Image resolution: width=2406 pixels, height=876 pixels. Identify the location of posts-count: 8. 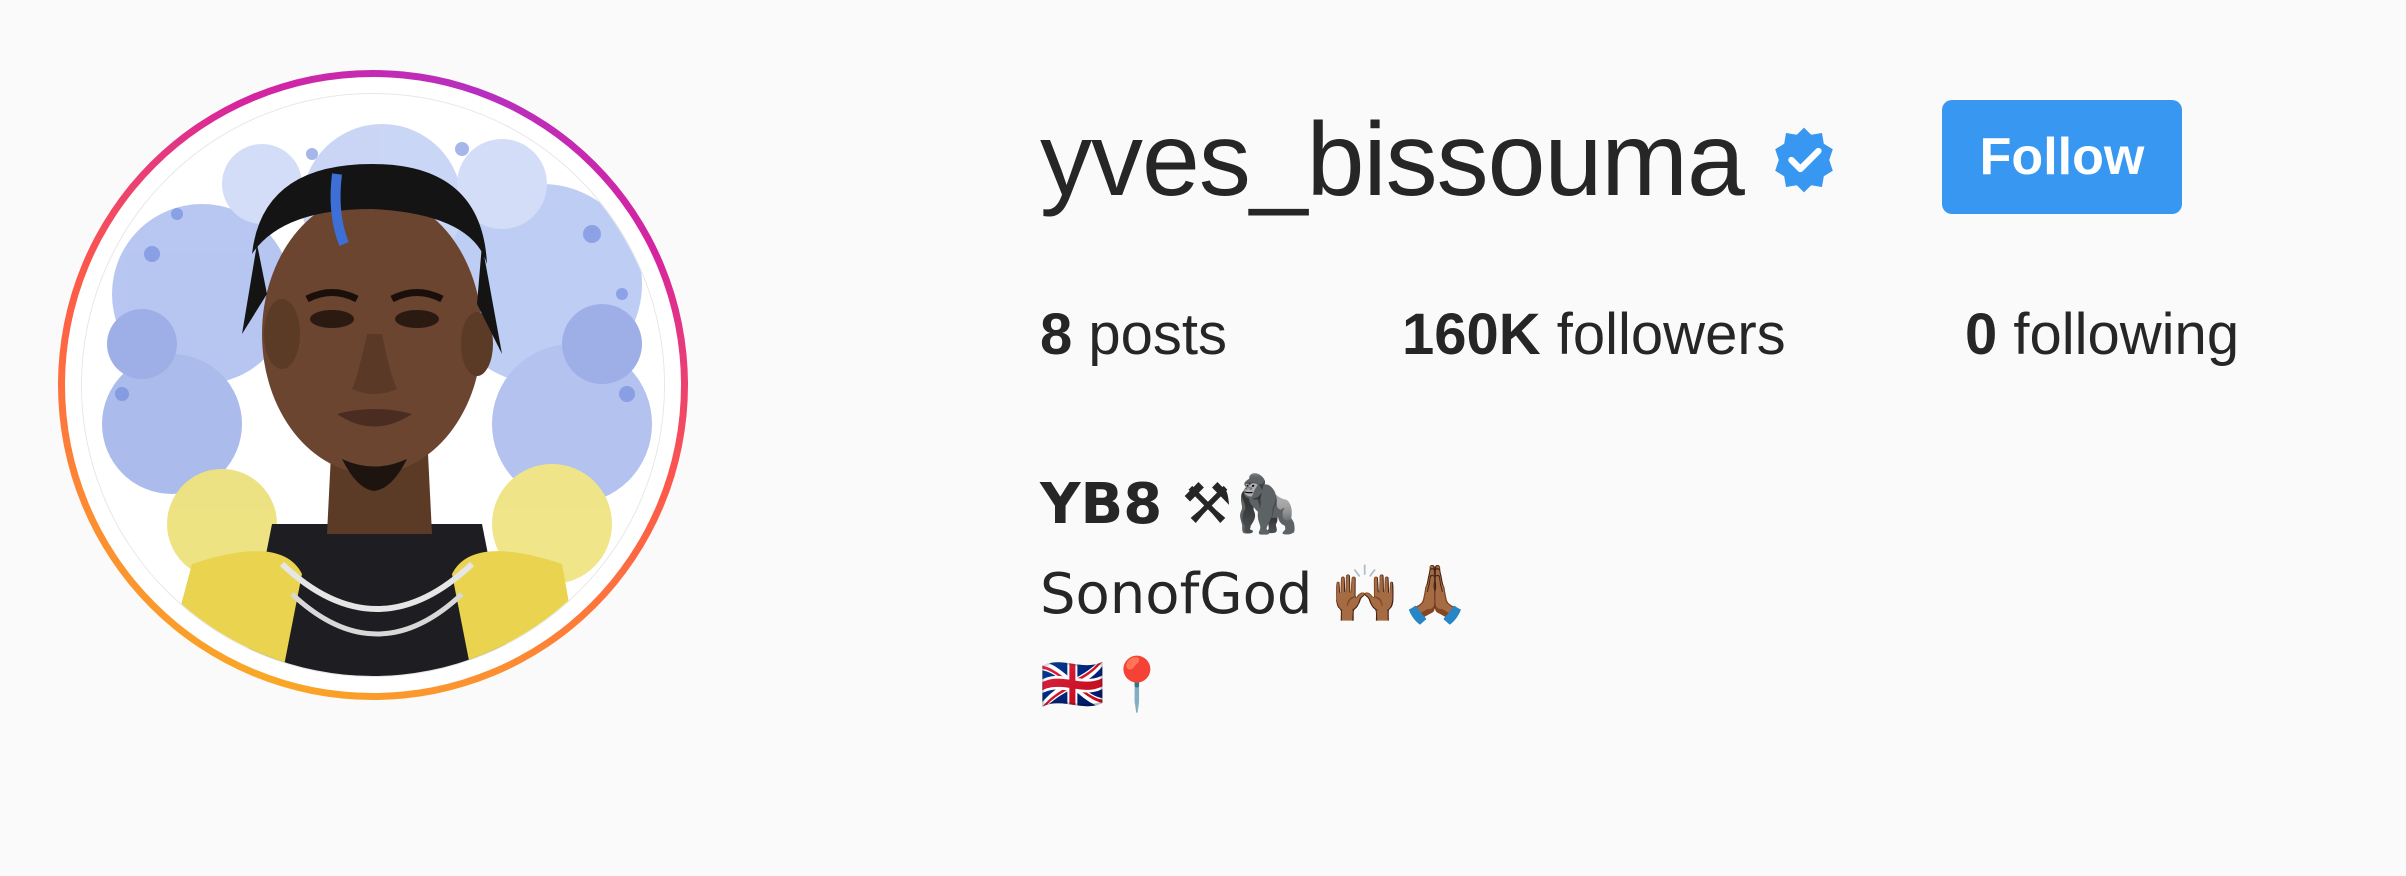
(1056, 334).